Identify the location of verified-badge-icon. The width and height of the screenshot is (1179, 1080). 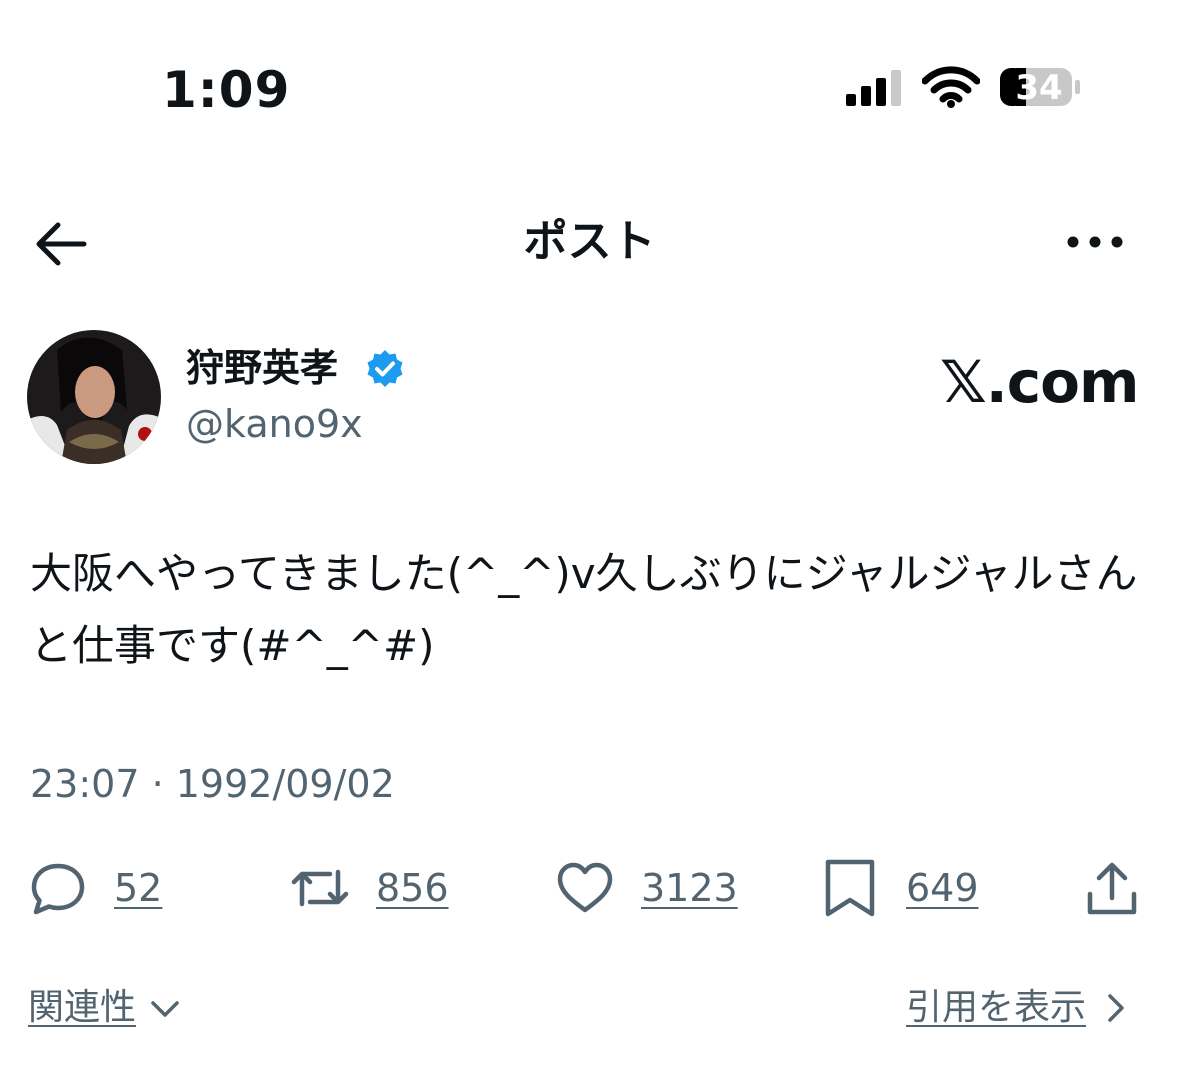
(385, 368).